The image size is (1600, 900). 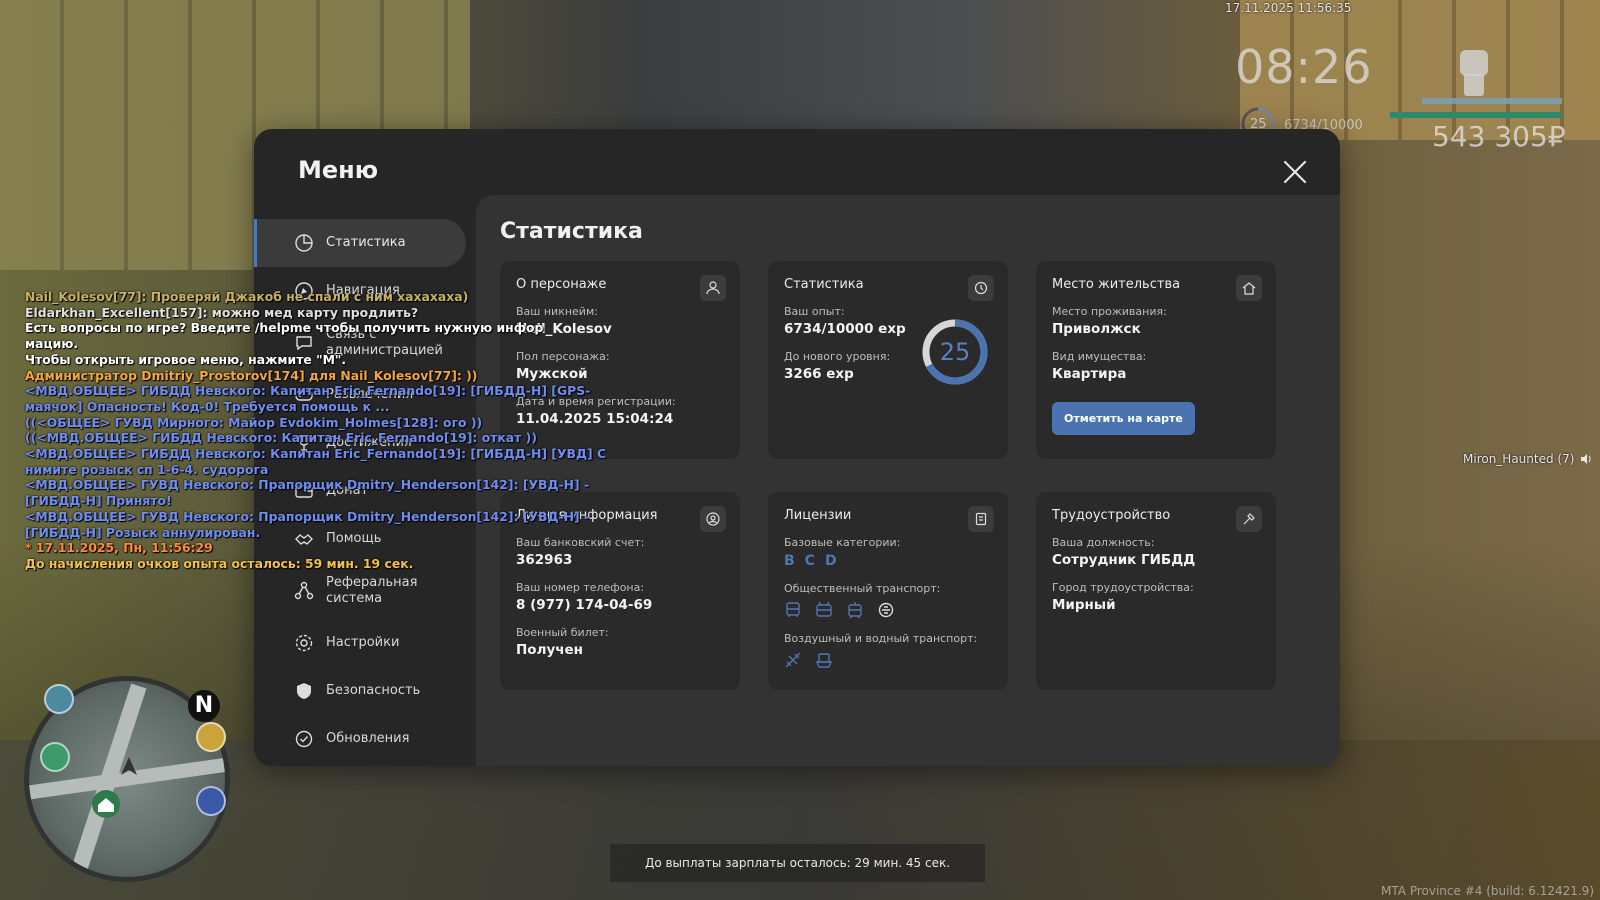 What do you see at coordinates (1123, 587) in the screenshot?
I see `job-city-label: Город трудоустройства:` at bounding box center [1123, 587].